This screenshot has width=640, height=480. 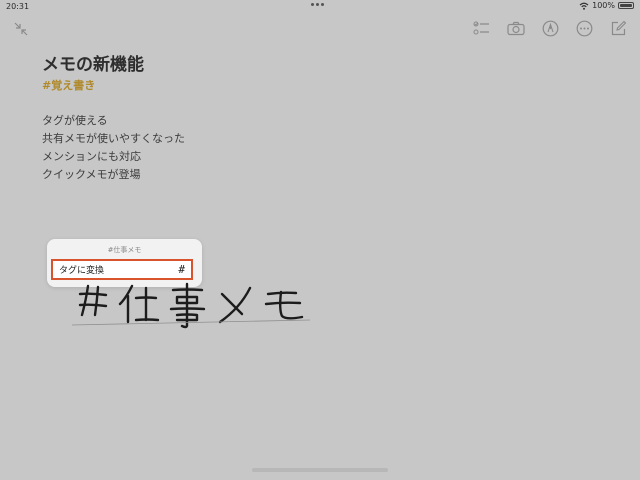 I want to click on checklist-icon, so click(x=481, y=28).